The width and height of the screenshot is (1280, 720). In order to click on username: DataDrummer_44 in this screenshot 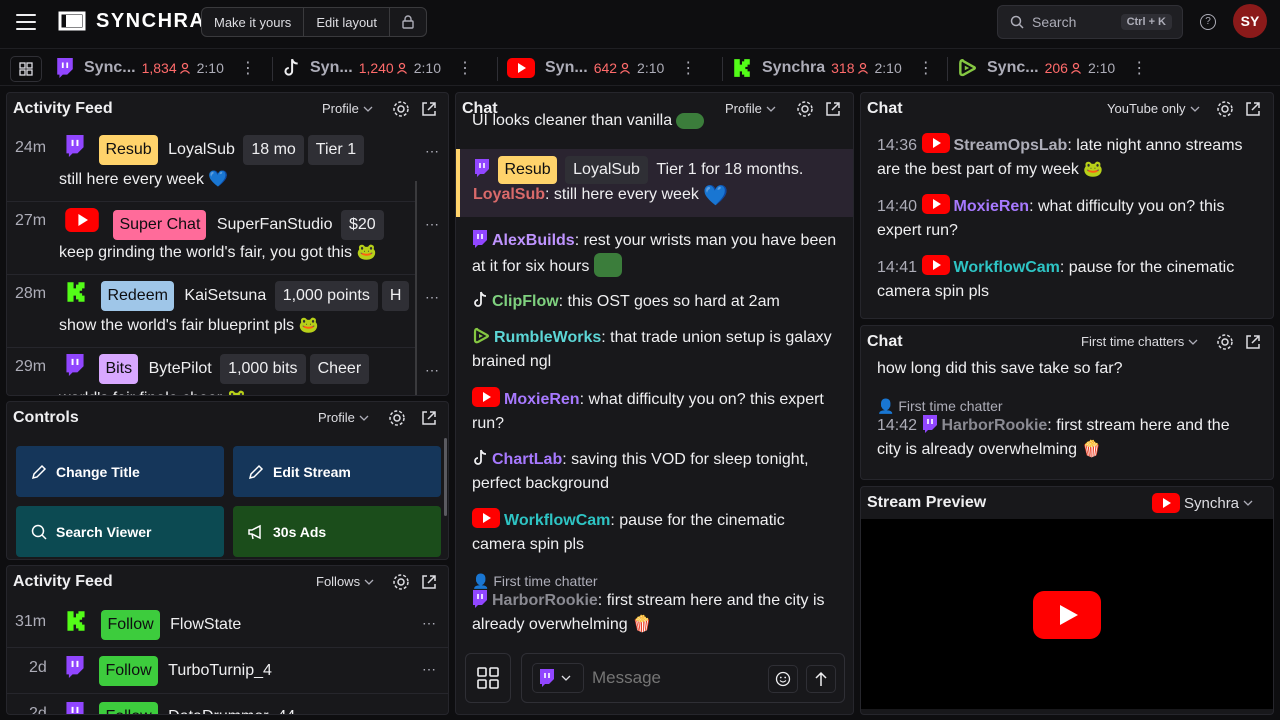, I will do `click(231, 711)`.